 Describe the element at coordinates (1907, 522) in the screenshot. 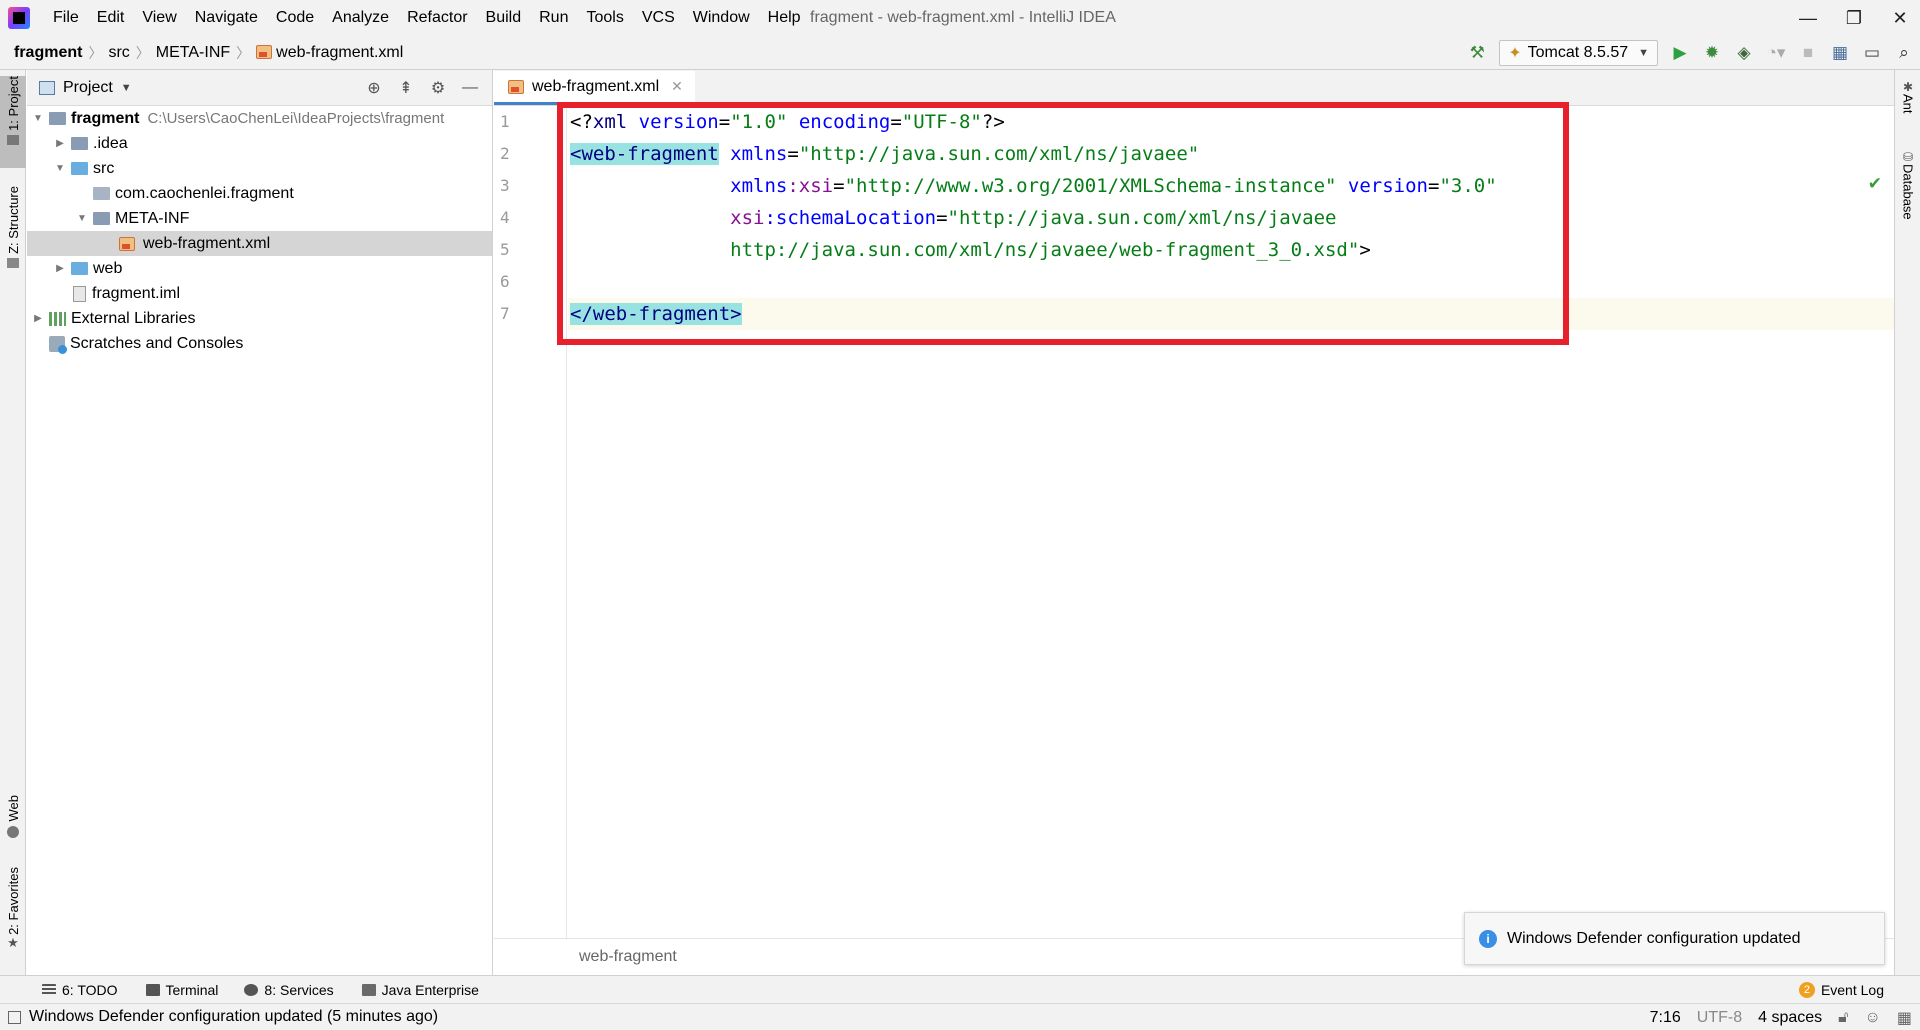

I see `right-tool-strip: ✱ Ant ⛁ Database` at that location.